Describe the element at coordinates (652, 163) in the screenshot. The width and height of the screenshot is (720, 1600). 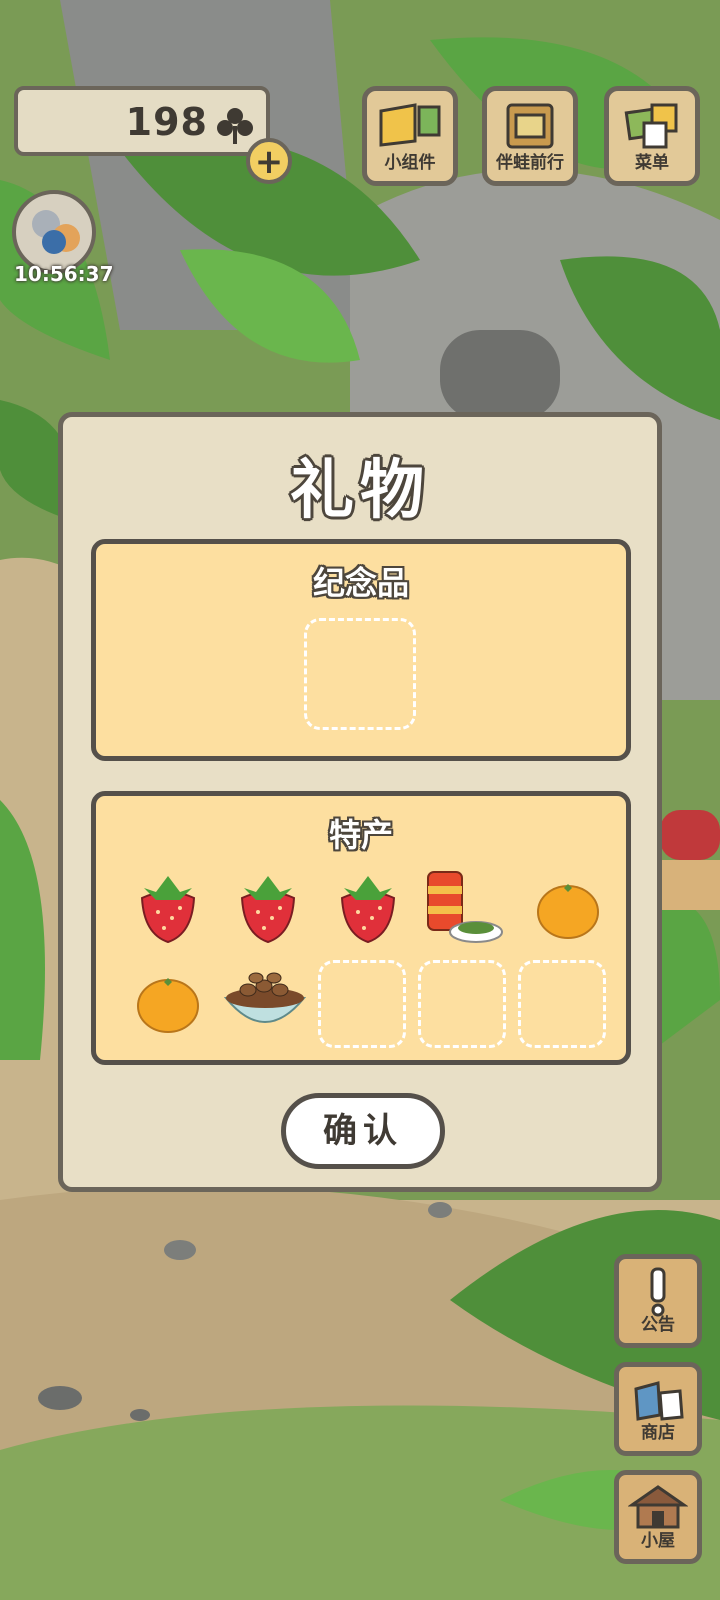
I see `menu-label: 菜单` at that location.